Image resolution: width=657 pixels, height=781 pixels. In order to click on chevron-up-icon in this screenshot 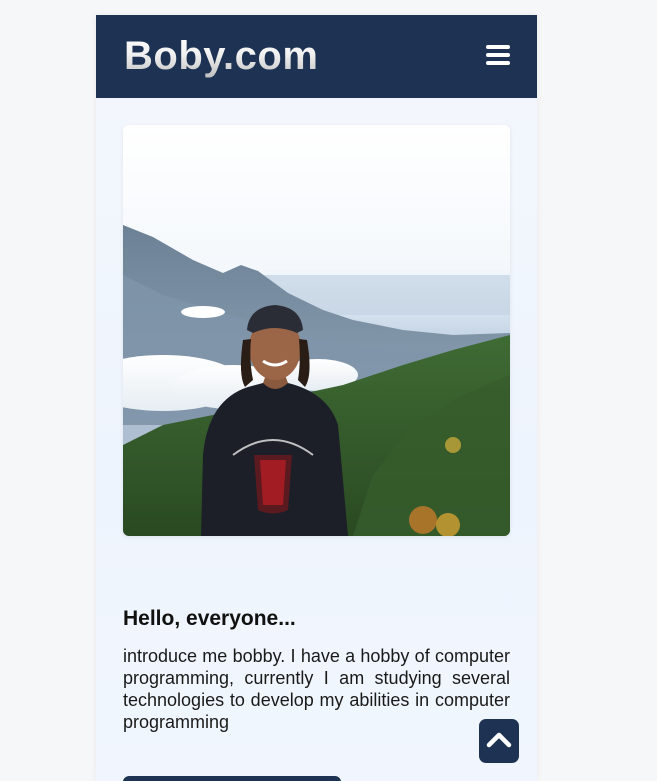, I will do `click(499, 740)`.